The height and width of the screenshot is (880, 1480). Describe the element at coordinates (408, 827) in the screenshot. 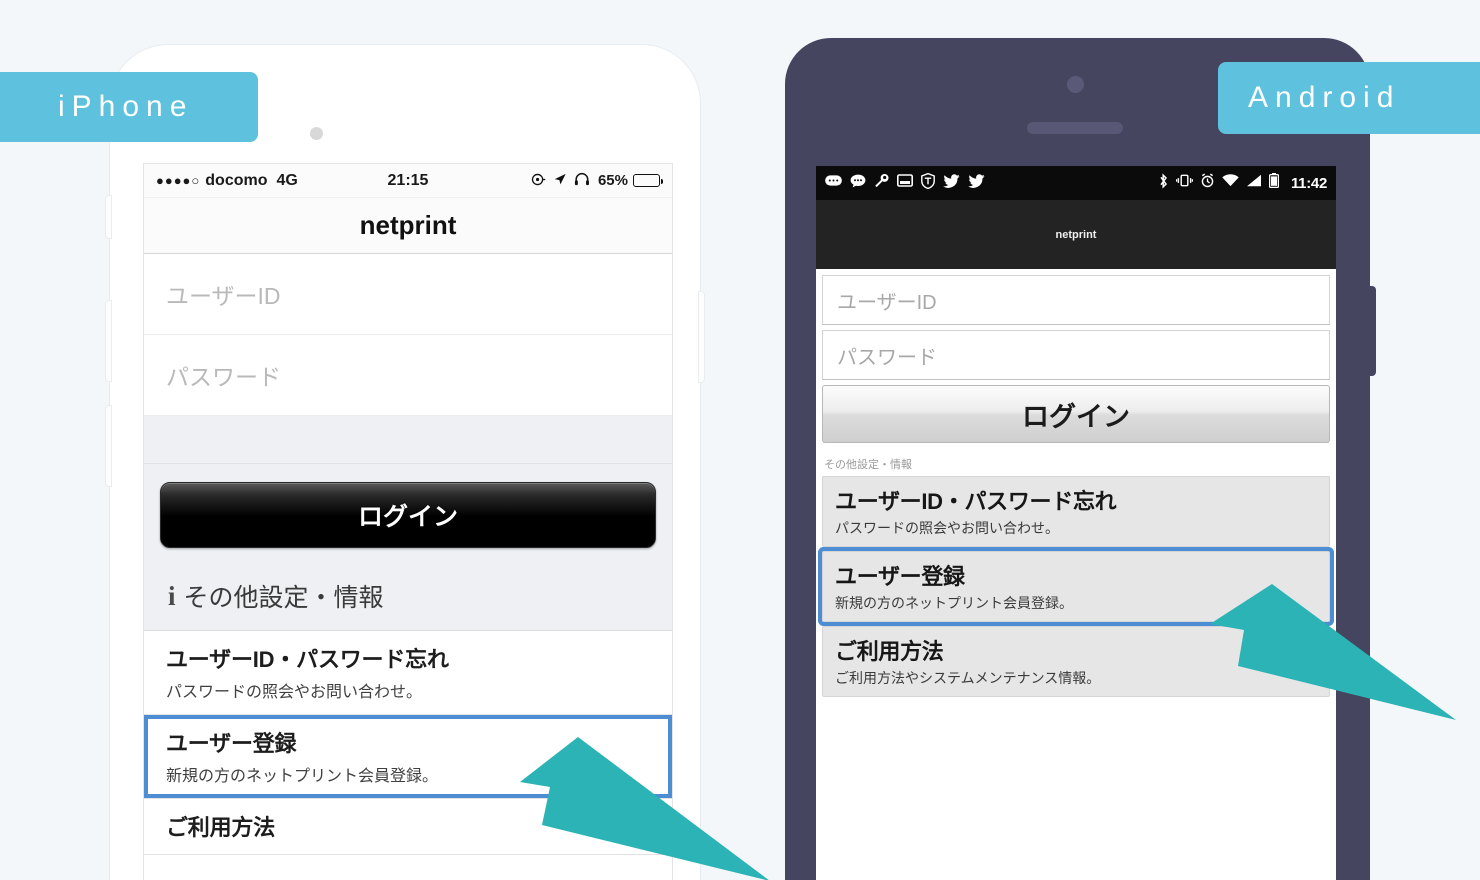

I see `iphone-list-item-how-to-use: ご利用方法` at that location.